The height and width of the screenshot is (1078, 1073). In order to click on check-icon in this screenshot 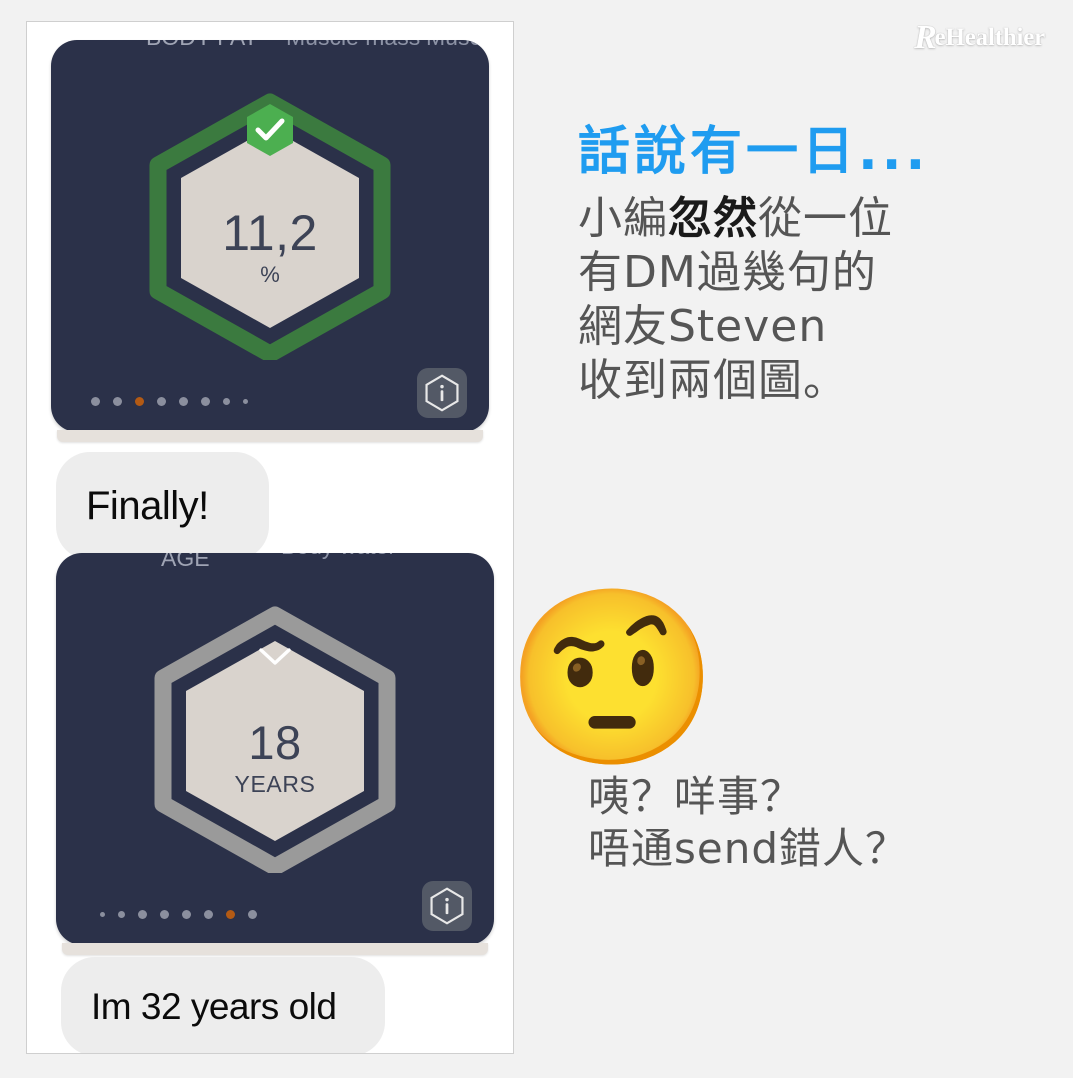, I will do `click(275, 656)`.